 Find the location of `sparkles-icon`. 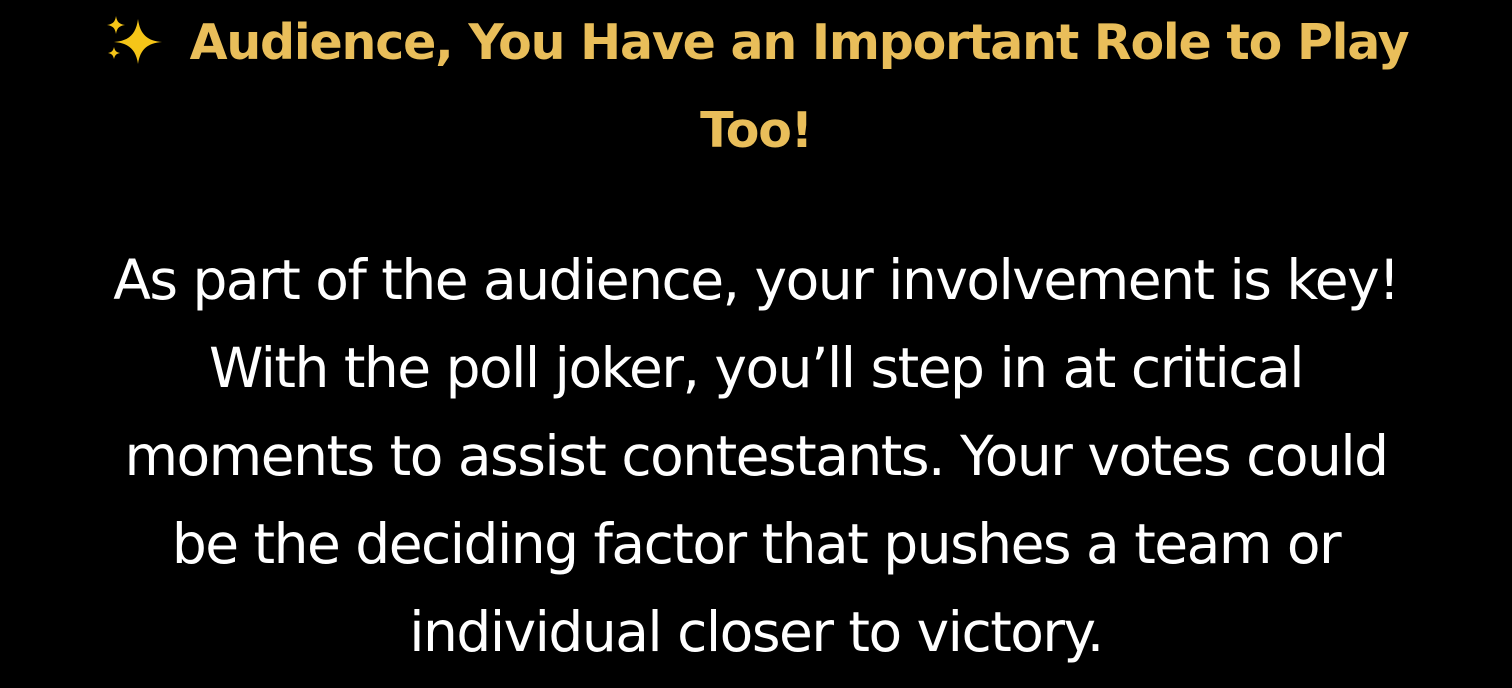

sparkles-icon is located at coordinates (136, 40).